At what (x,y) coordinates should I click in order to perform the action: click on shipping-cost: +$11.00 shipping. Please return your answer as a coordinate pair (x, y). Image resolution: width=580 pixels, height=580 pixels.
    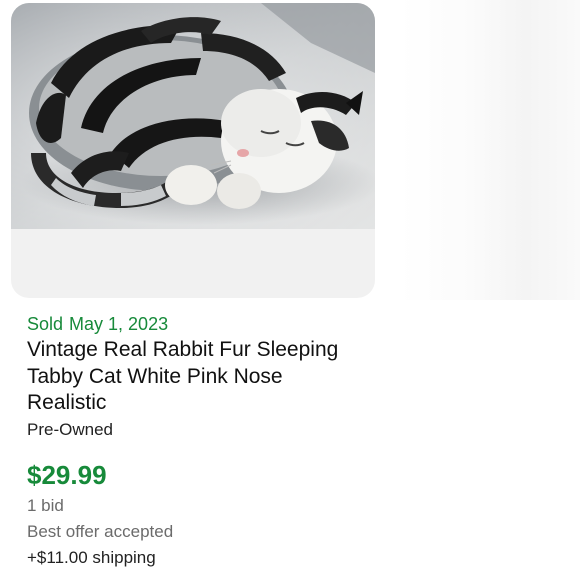
    Looking at the image, I should click on (91, 557).